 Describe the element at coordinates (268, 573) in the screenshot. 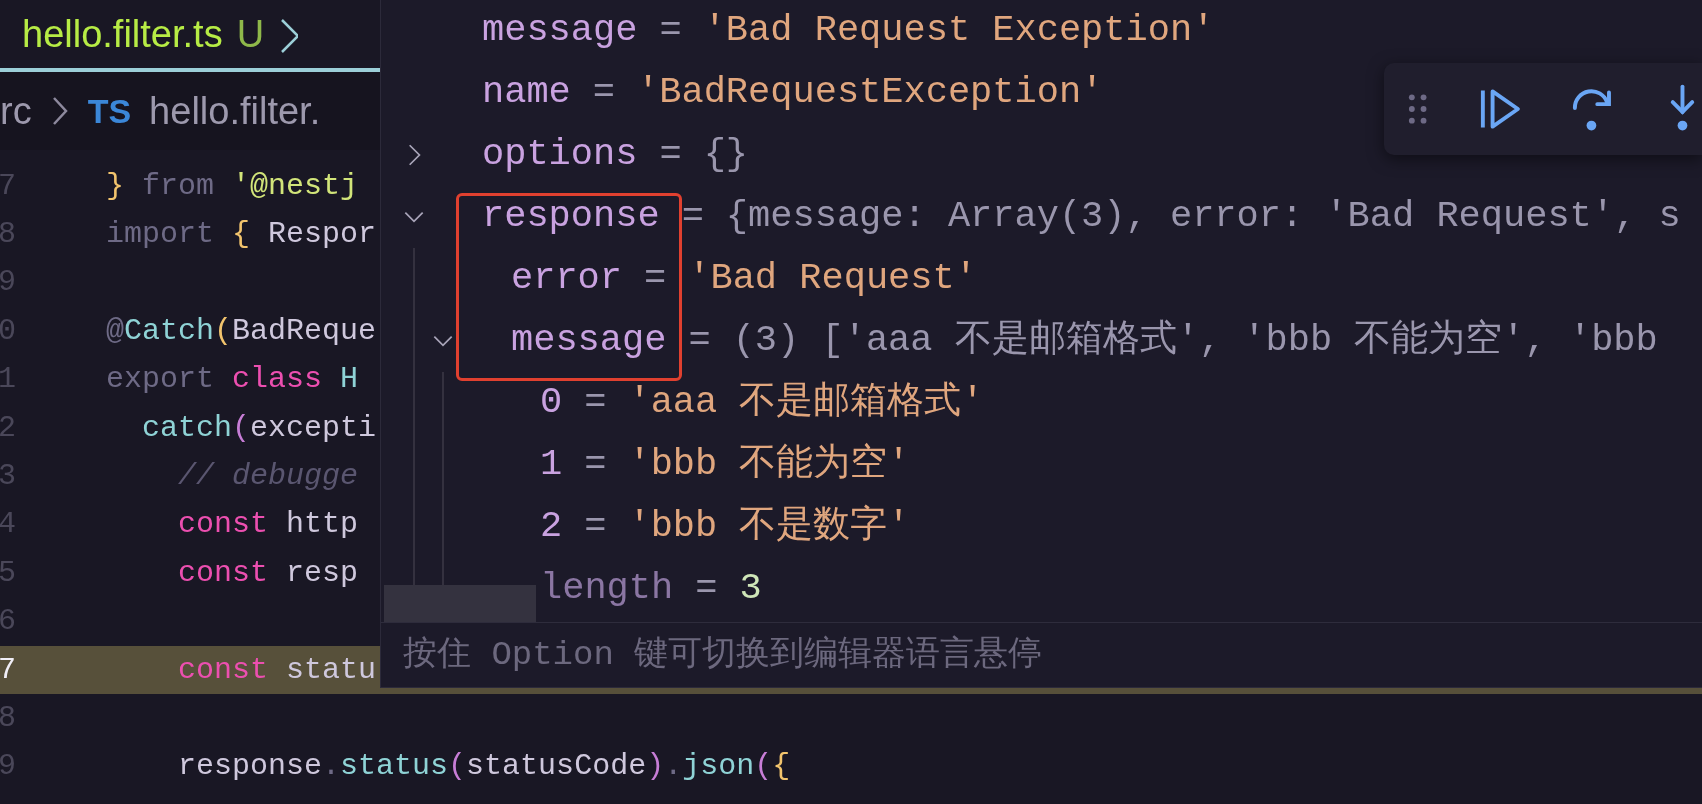

I see `code-line: const resp` at that location.